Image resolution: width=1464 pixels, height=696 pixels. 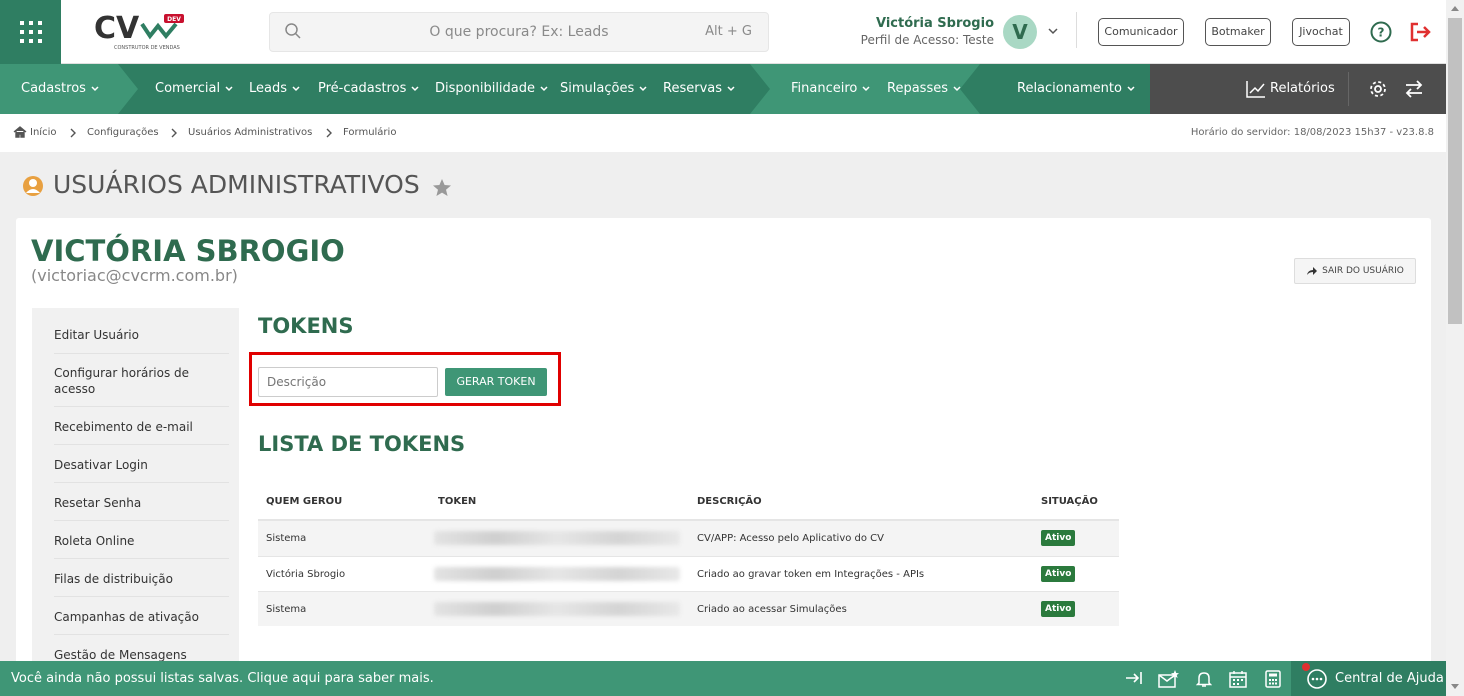 What do you see at coordinates (117, 28) in the screenshot?
I see `logo-text: CV` at bounding box center [117, 28].